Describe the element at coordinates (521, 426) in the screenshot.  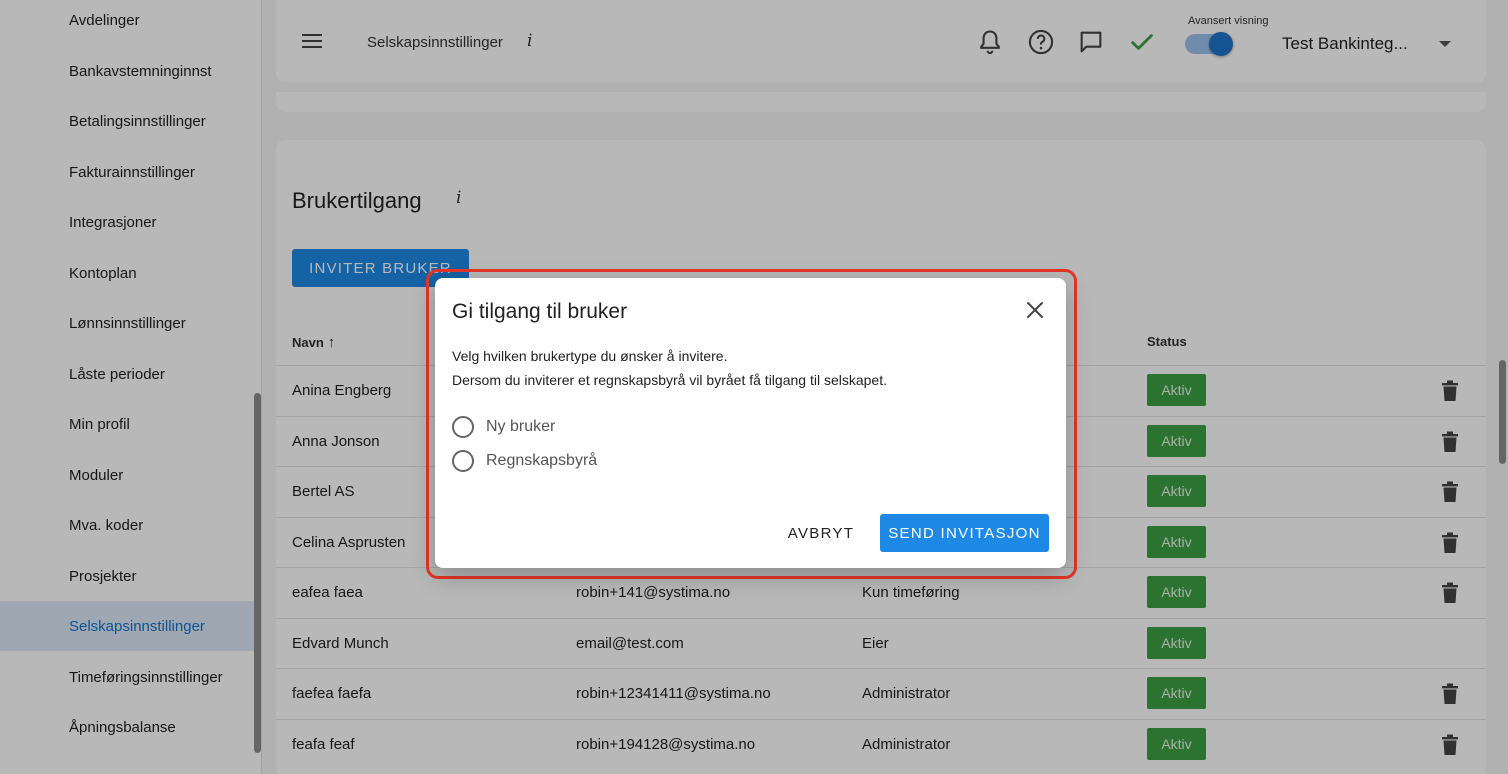
I see `radio-label: Ny bruker` at that location.